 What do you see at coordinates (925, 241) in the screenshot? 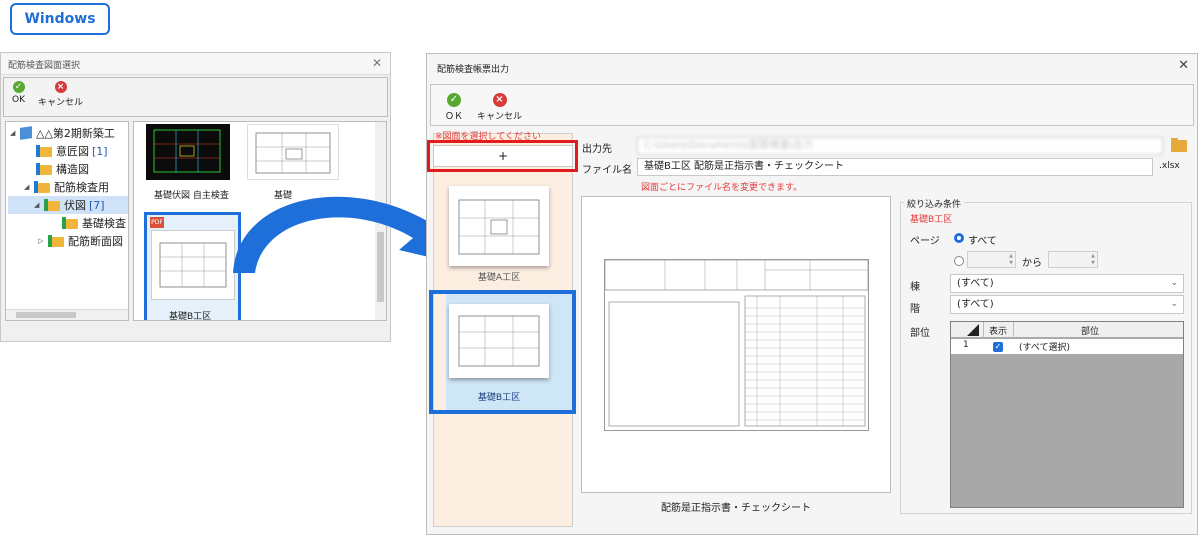
I see `page-label: ページ` at bounding box center [925, 241].